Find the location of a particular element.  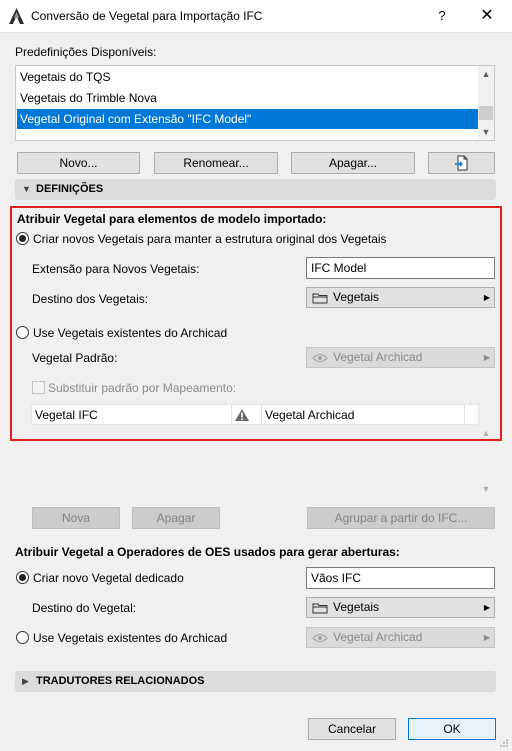

oes-existing-value: Vegetal Archicad is located at coordinates (378, 637).